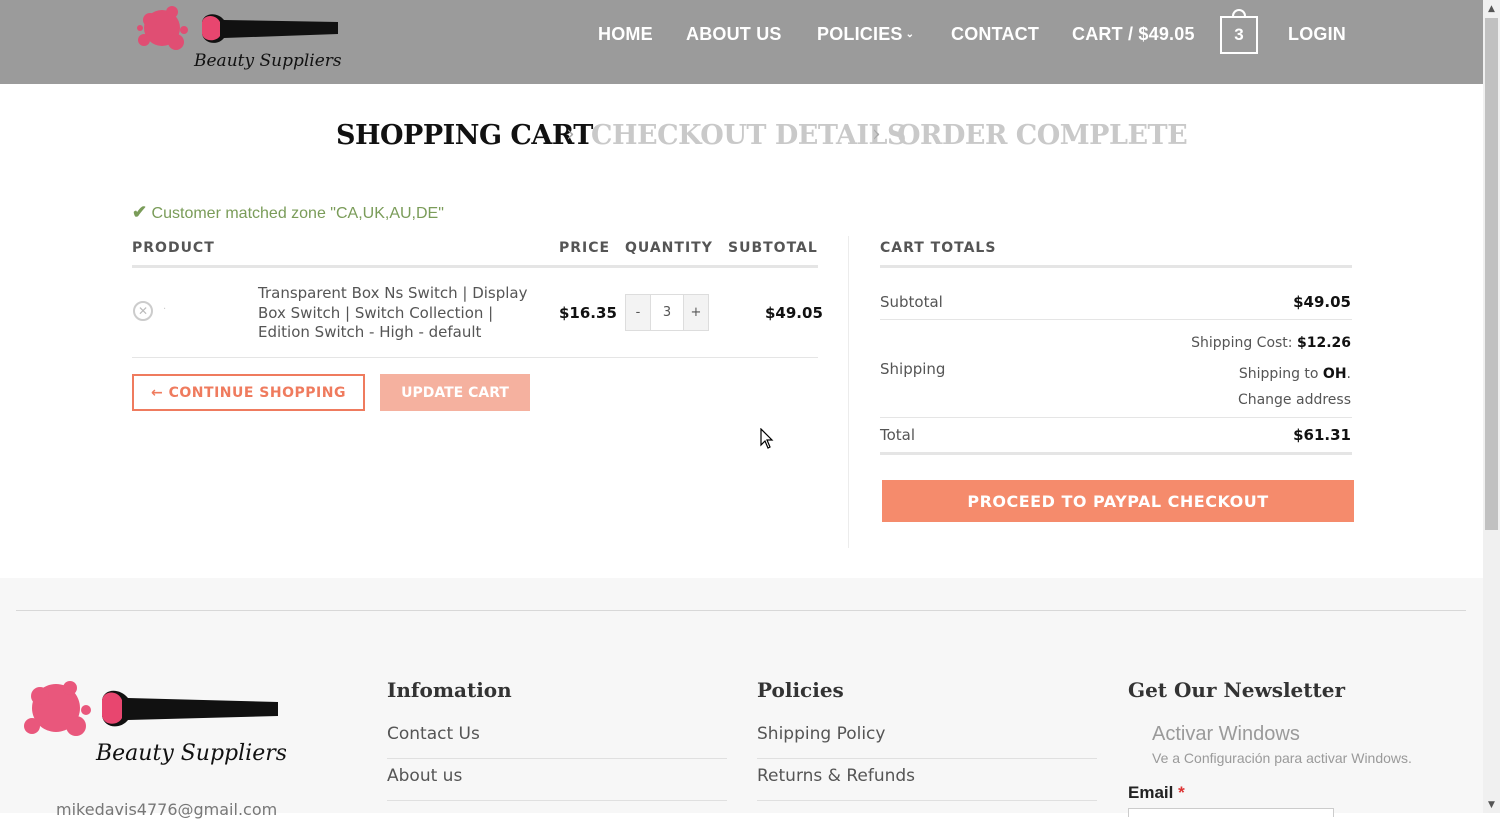 This screenshot has width=1500, height=819. Describe the element at coordinates (995, 34) in the screenshot. I see `nav-contact: CONTACT` at that location.